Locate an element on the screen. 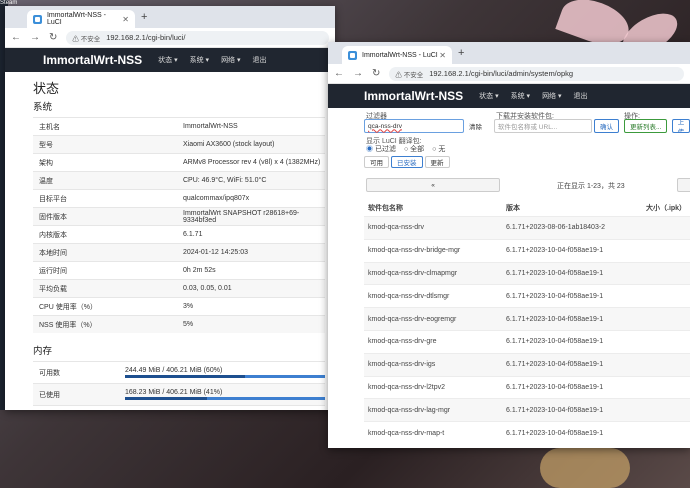 This screenshot has width=690, height=488. radio-none: ○ 无 is located at coordinates (438, 149).